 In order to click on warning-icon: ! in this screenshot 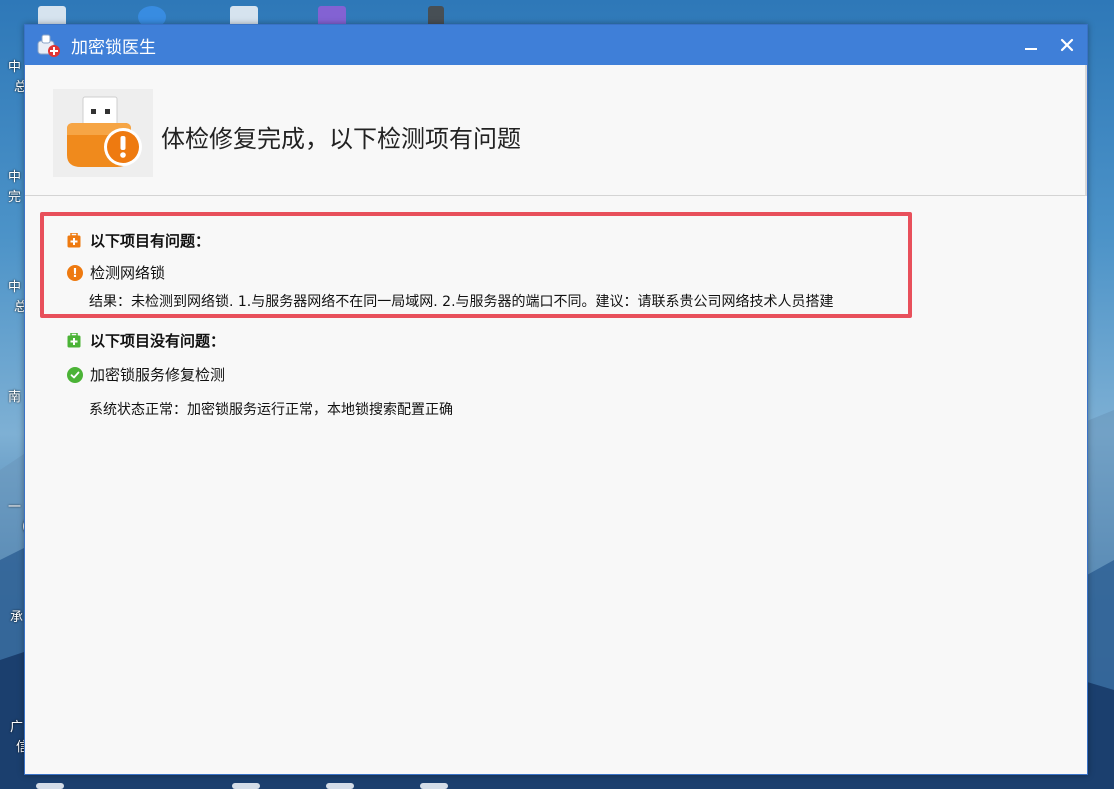, I will do `click(75, 272)`.